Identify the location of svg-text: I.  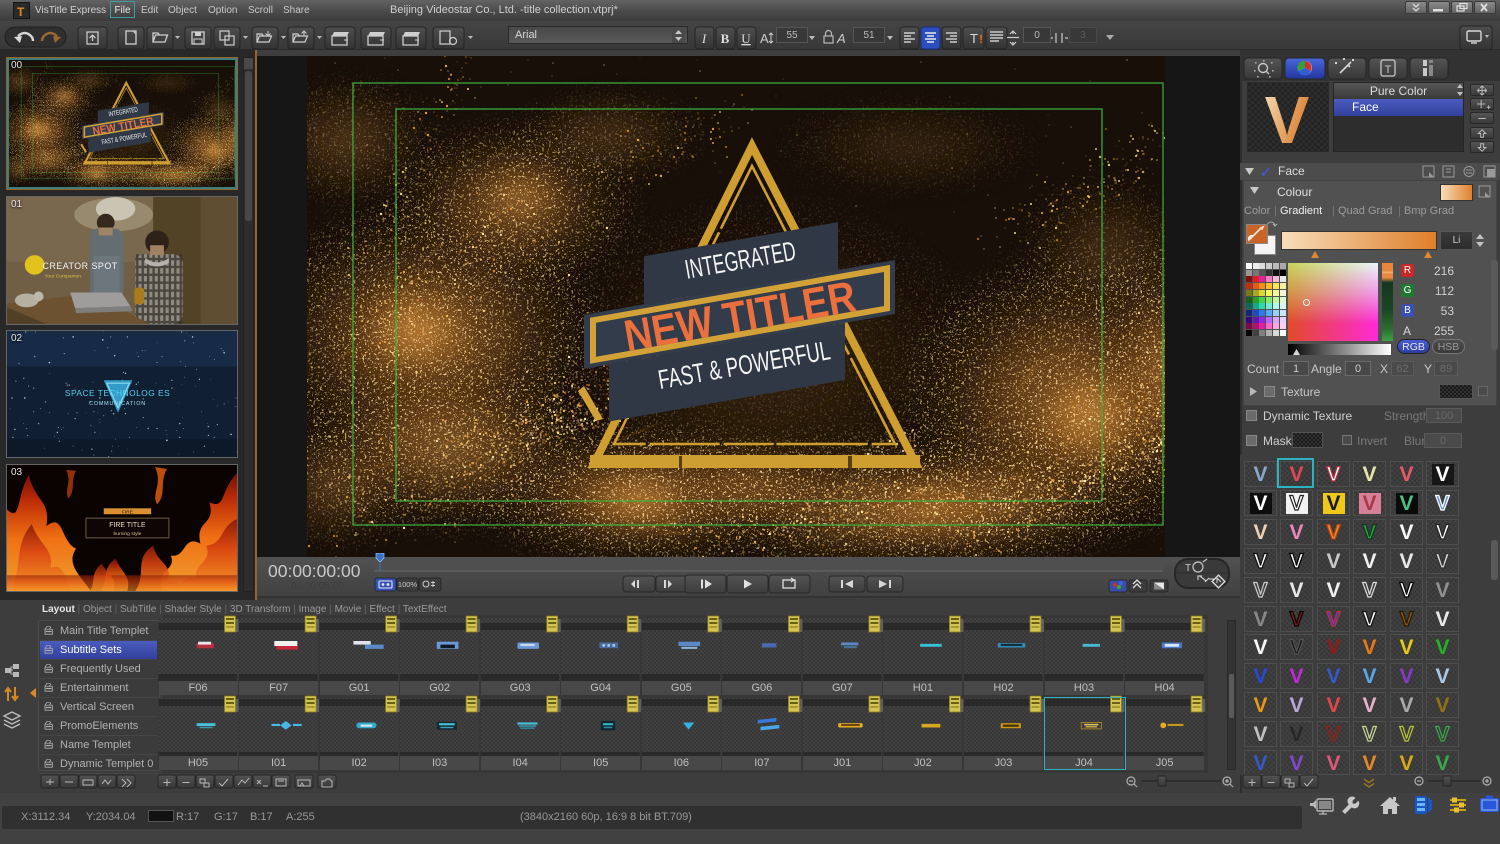
(704, 38).